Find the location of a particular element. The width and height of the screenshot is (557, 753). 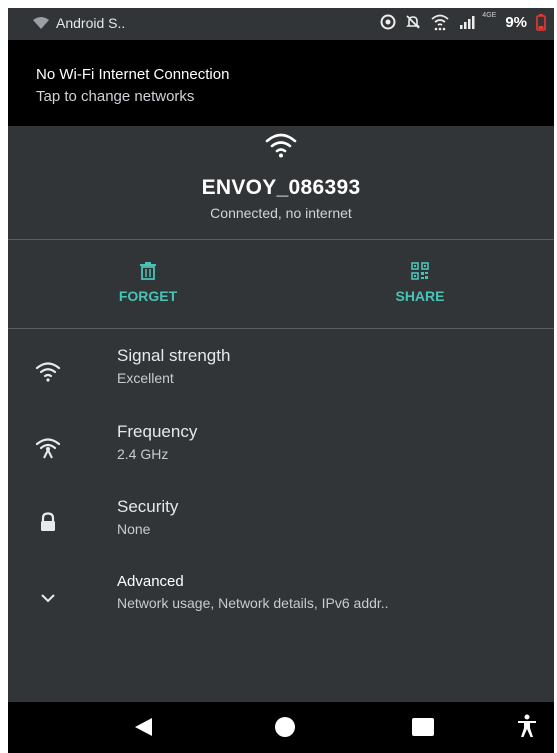

banner-title: No Wi-Fi Internet Connection is located at coordinates (133, 74).